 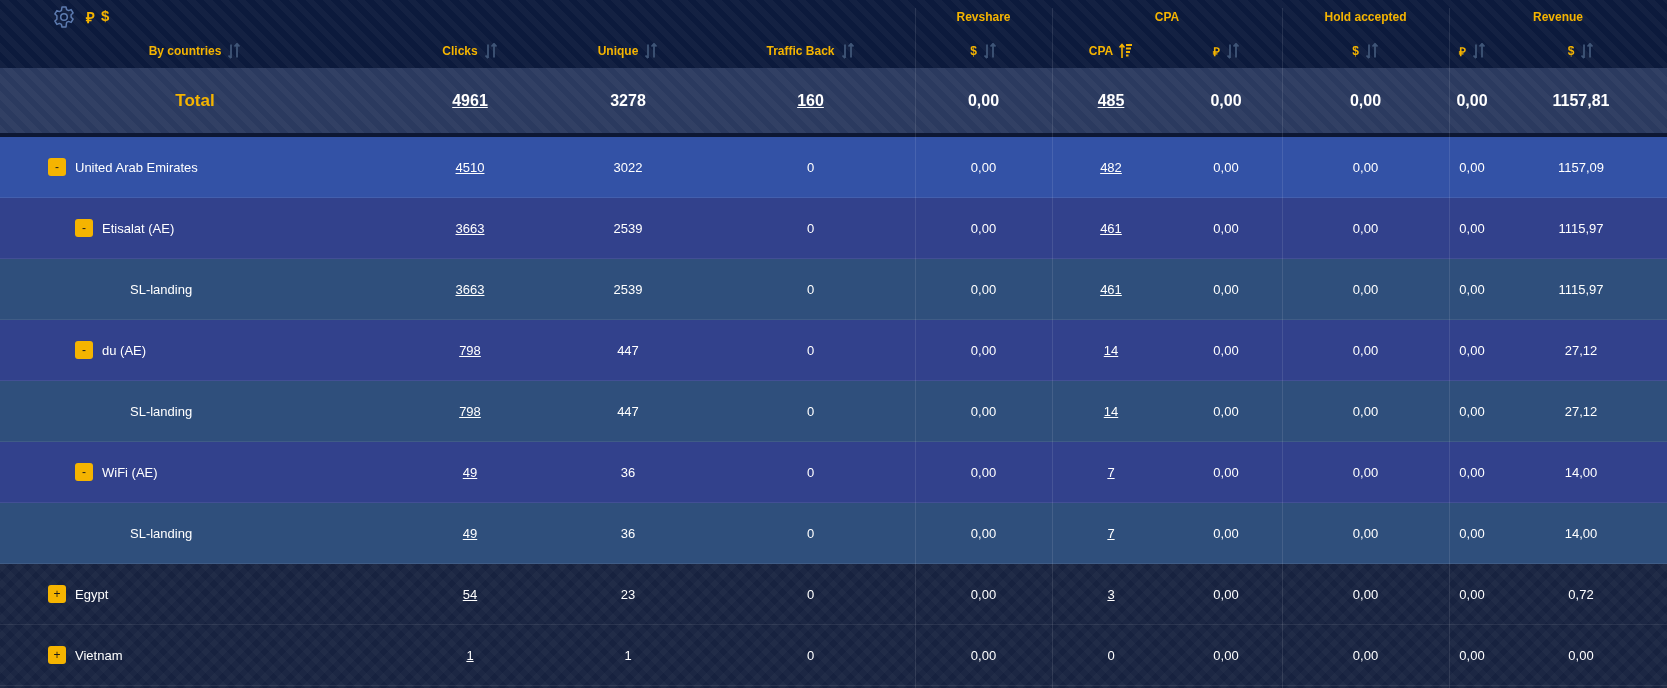 I want to click on column-group-header: Hold accepted, so click(x=1365, y=17).